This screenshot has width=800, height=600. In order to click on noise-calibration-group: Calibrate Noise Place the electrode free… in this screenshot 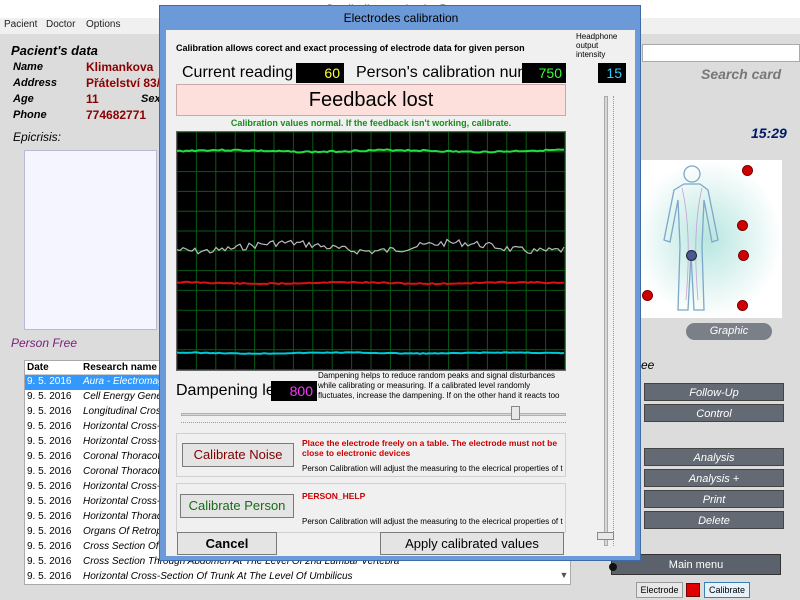, I will do `click(371, 455)`.